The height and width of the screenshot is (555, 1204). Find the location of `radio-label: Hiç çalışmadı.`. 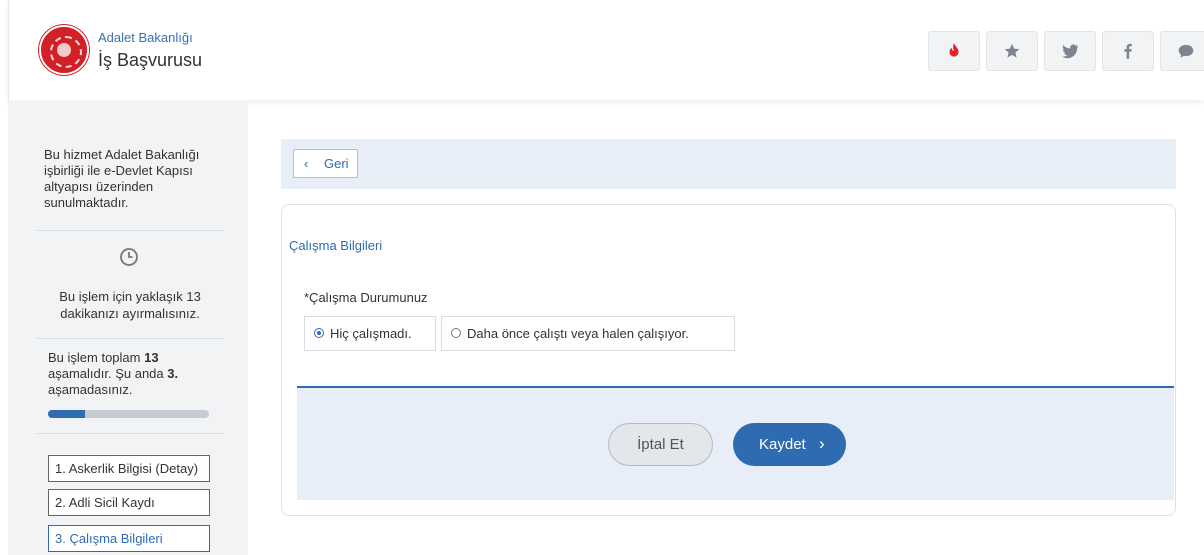

radio-label: Hiç çalışmadı. is located at coordinates (371, 333).